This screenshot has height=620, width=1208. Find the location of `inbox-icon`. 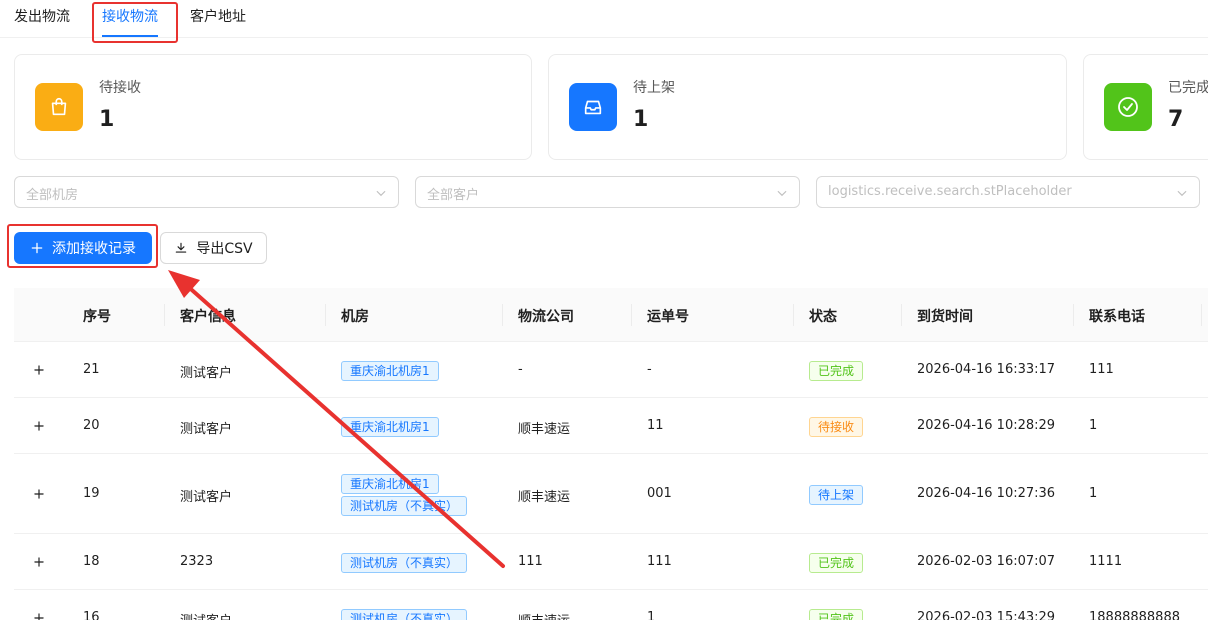

inbox-icon is located at coordinates (593, 107).